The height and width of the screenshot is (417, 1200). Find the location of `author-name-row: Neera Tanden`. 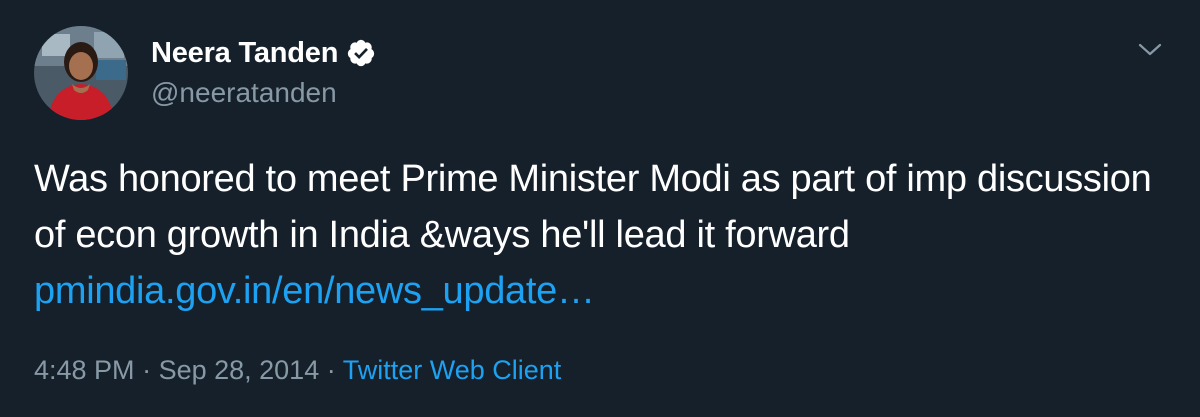

author-name-row: Neera Tanden is located at coordinates (263, 53).